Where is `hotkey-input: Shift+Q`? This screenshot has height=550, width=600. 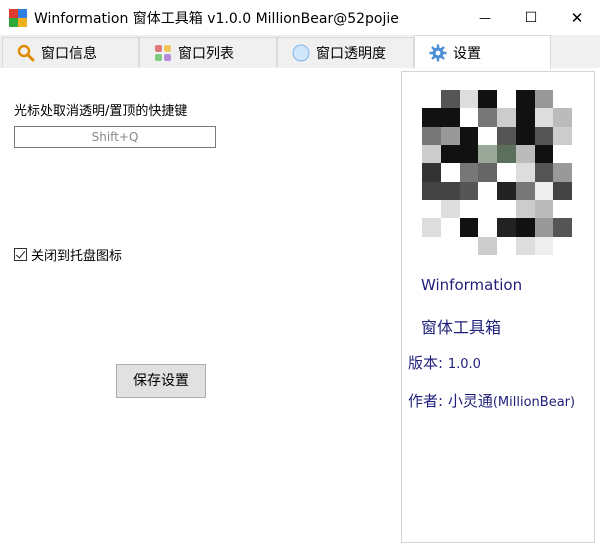
hotkey-input: Shift+Q is located at coordinates (115, 137).